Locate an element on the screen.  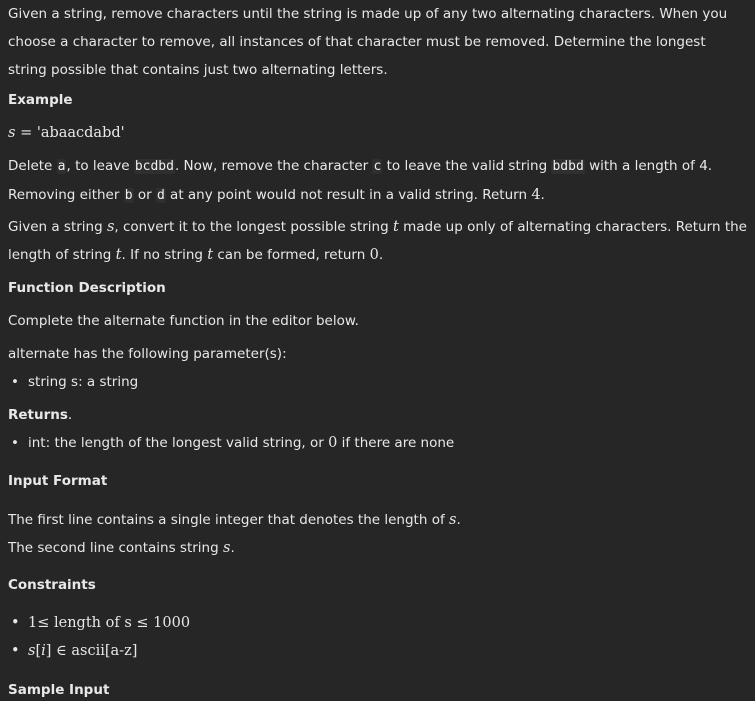
example-string: s = 'abaacdabd' is located at coordinates (377, 133).